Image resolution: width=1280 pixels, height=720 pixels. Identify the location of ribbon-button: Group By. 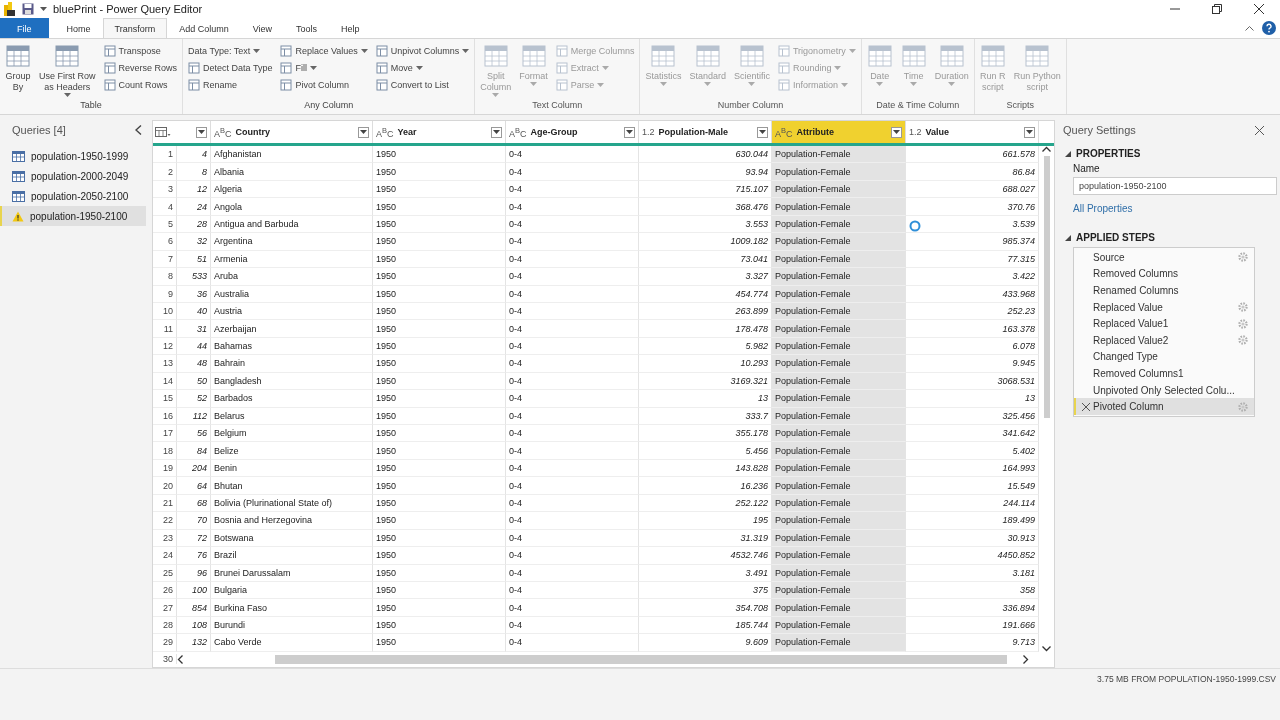
(18, 70).